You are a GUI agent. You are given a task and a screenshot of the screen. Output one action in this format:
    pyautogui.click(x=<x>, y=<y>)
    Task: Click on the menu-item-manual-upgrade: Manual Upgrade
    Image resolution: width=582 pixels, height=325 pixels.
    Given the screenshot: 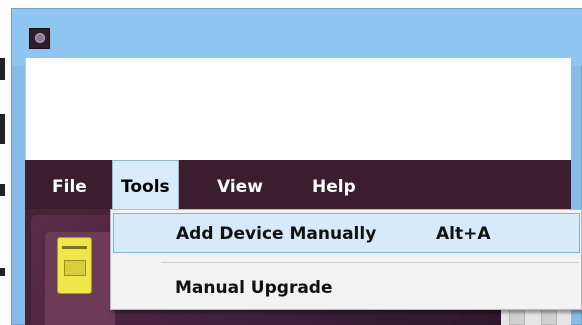 What is the action you would take?
    pyautogui.click(x=346, y=288)
    